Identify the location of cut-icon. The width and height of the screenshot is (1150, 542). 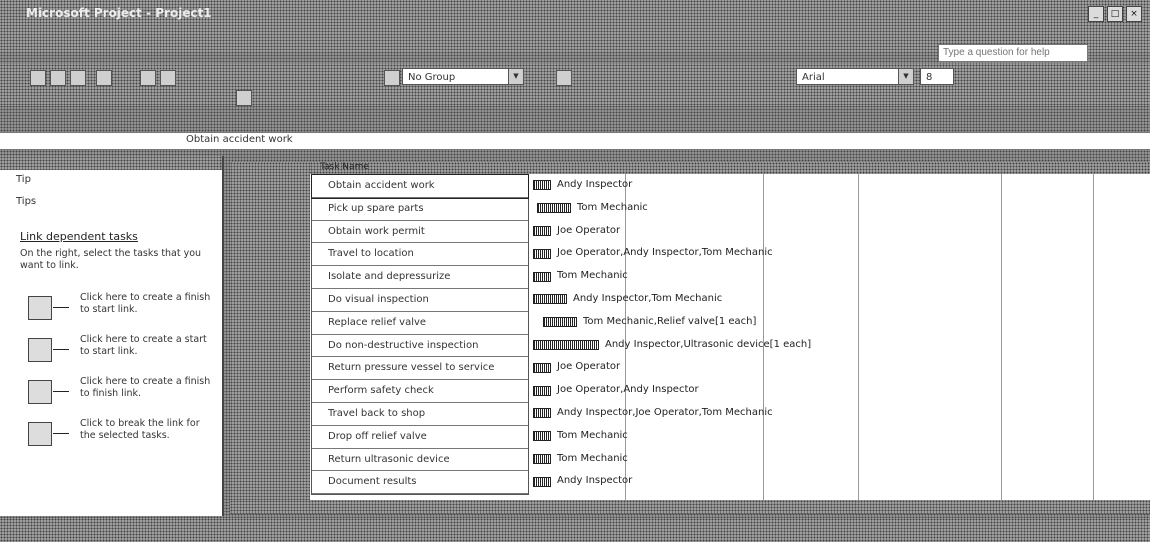
(148, 78).